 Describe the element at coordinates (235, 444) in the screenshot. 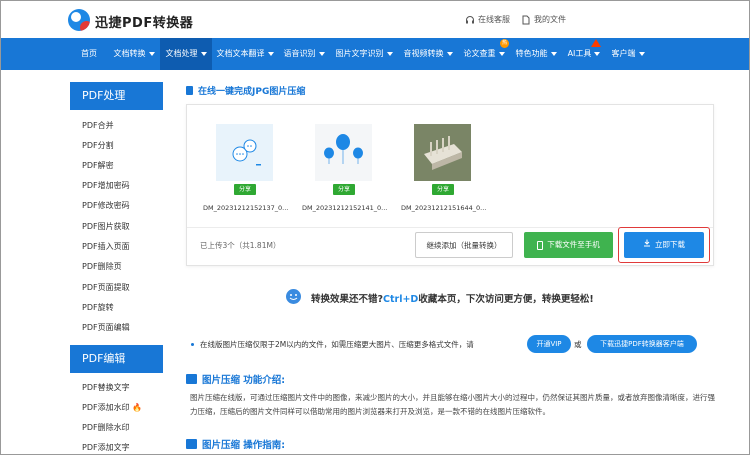

I see `guide-title: 图片压缩 操作指南:` at that location.